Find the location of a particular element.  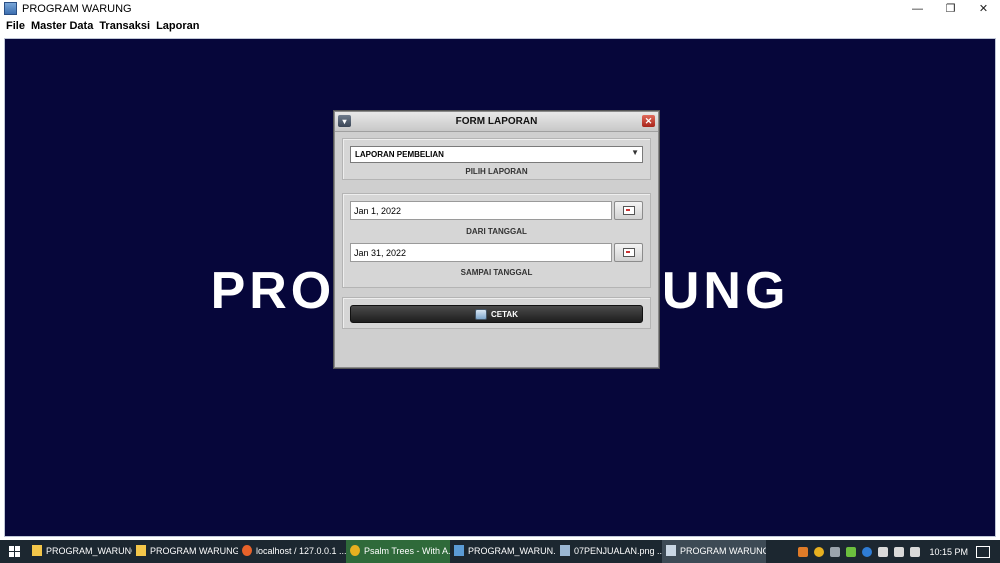

report-select-panel: LAPORAN PEMBELIAN ▼ PILIH LAPORAN is located at coordinates (496, 159).